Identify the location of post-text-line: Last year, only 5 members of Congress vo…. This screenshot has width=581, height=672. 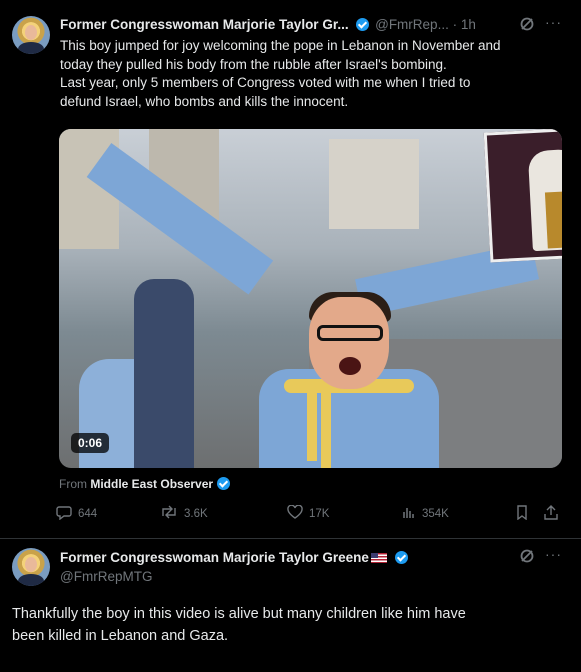
(265, 82).